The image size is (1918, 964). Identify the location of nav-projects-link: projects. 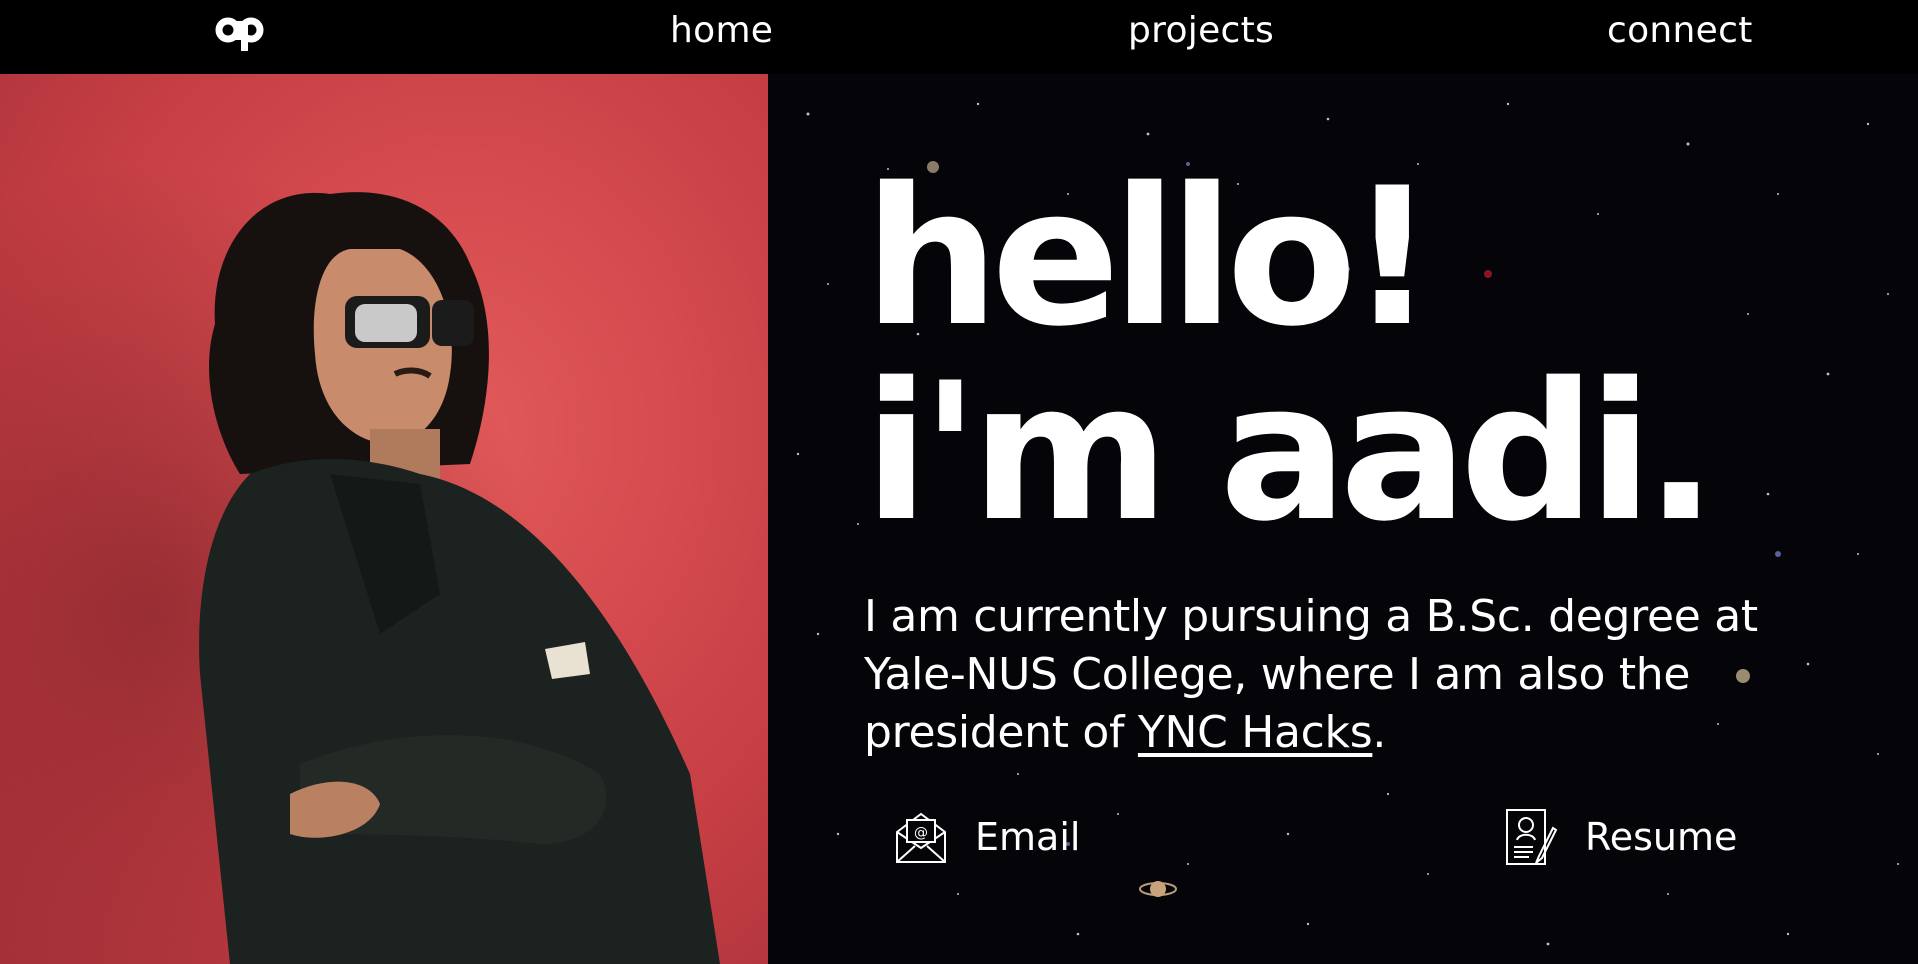
(1201, 30).